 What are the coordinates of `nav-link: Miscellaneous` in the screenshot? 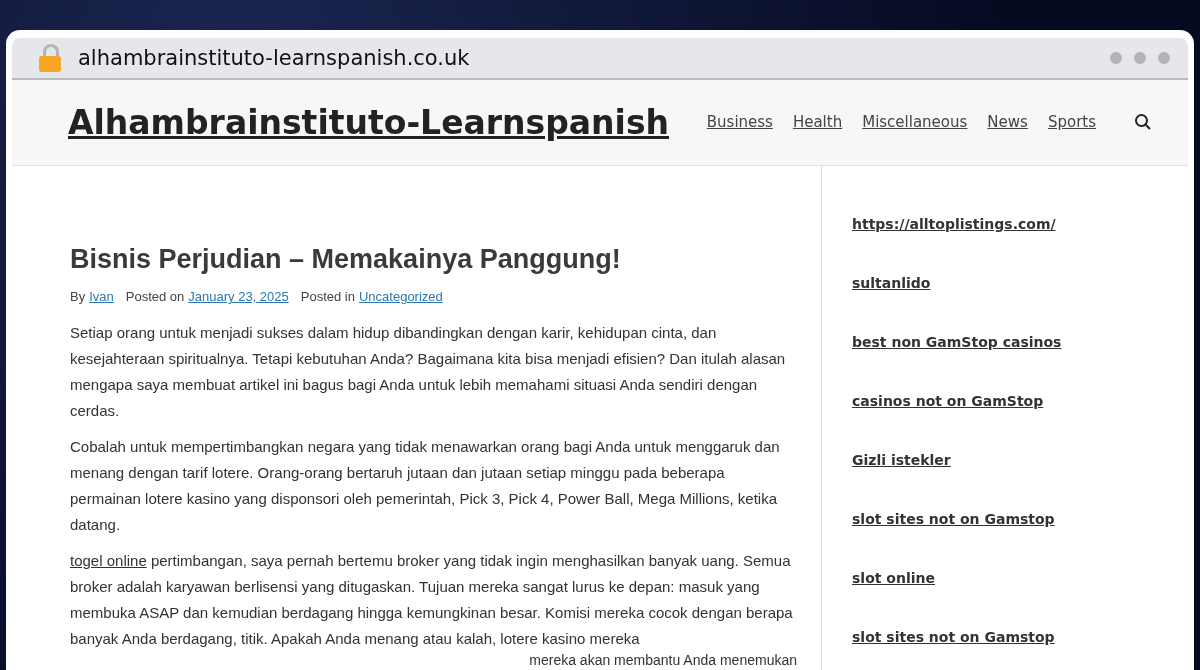 It's located at (915, 122).